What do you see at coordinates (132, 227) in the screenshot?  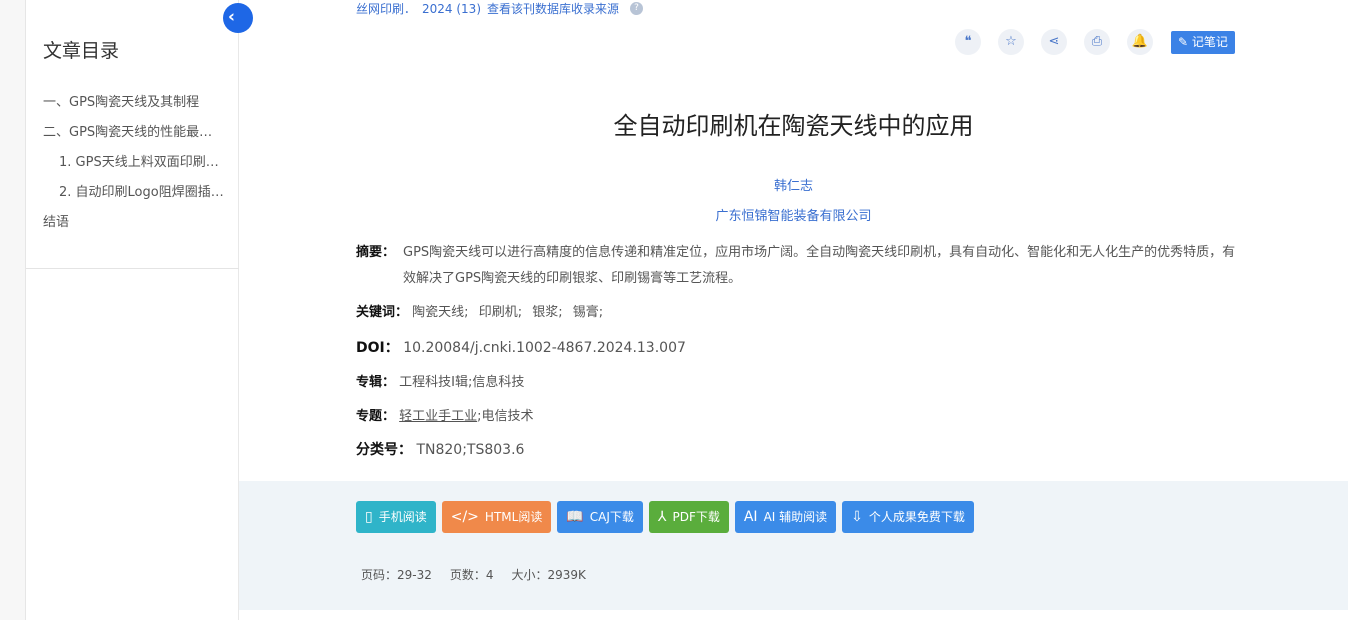 I see `toc-item: 结语` at bounding box center [132, 227].